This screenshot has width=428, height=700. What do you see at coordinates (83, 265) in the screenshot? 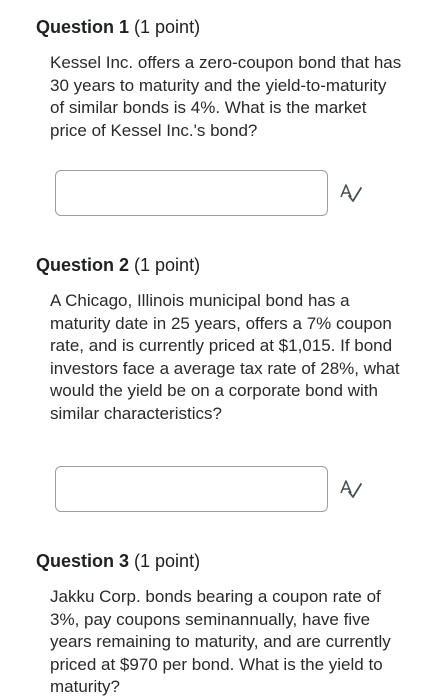
I see `question-2-label: Question 2` at bounding box center [83, 265].